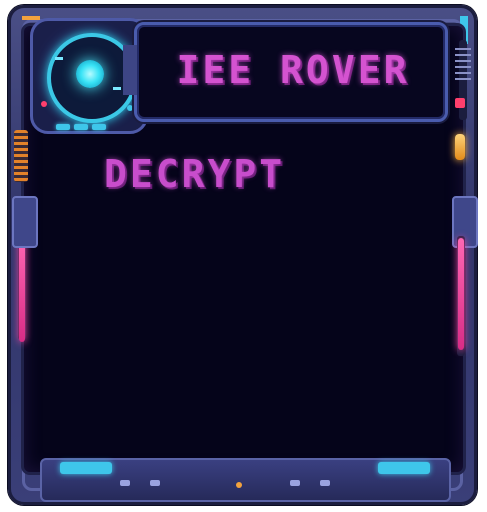 This screenshot has height=512, width=487. Describe the element at coordinates (465, 222) in the screenshot. I see `side-brace-right` at that location.